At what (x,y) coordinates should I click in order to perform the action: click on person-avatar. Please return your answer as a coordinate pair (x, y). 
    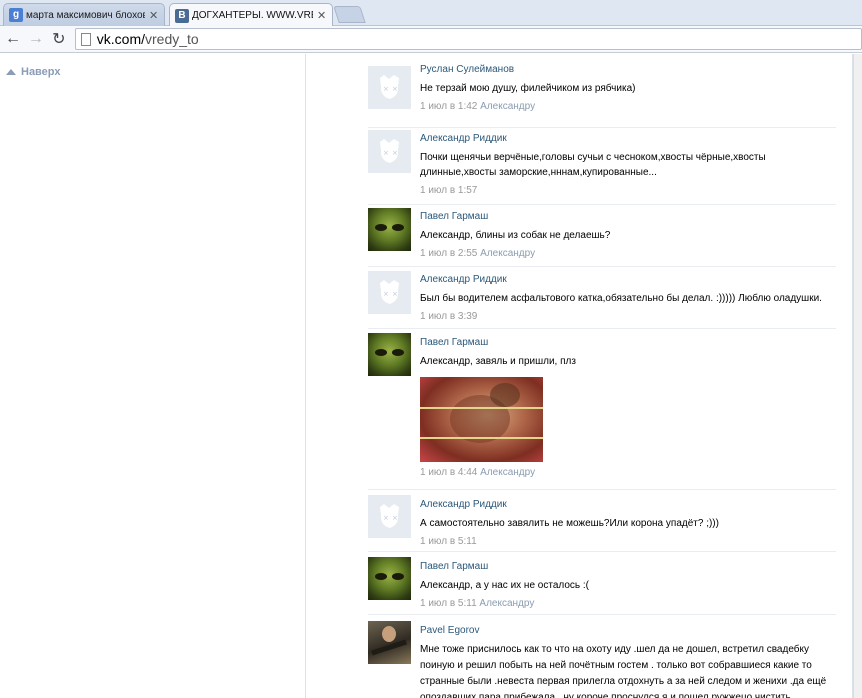
    Looking at the image, I should click on (389, 642).